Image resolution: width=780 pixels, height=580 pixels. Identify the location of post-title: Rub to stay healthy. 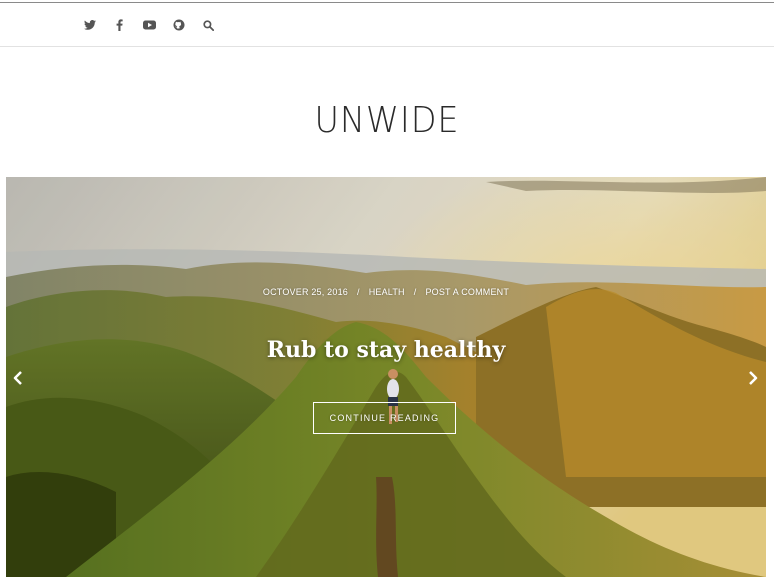
(386, 350).